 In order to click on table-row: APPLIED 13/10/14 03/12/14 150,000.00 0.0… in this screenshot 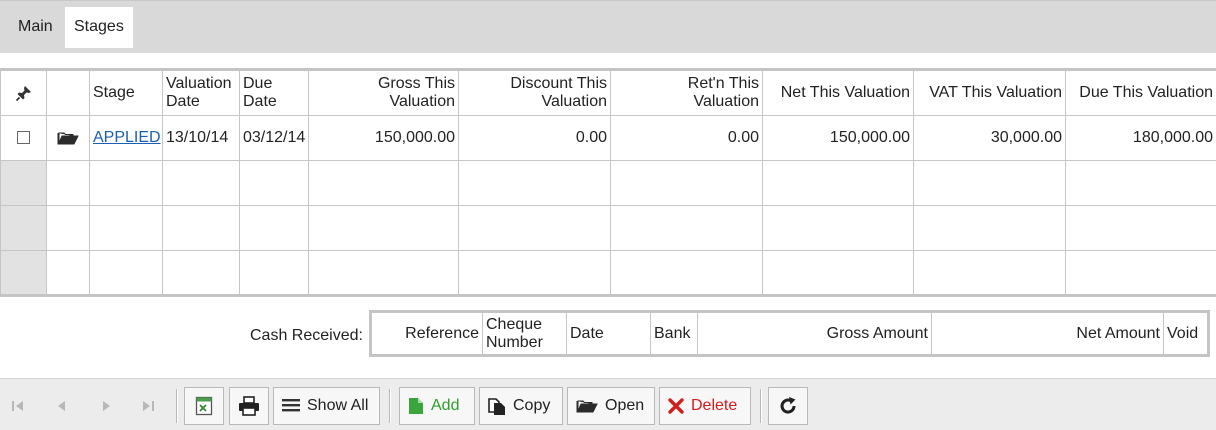, I will do `click(608, 138)`.